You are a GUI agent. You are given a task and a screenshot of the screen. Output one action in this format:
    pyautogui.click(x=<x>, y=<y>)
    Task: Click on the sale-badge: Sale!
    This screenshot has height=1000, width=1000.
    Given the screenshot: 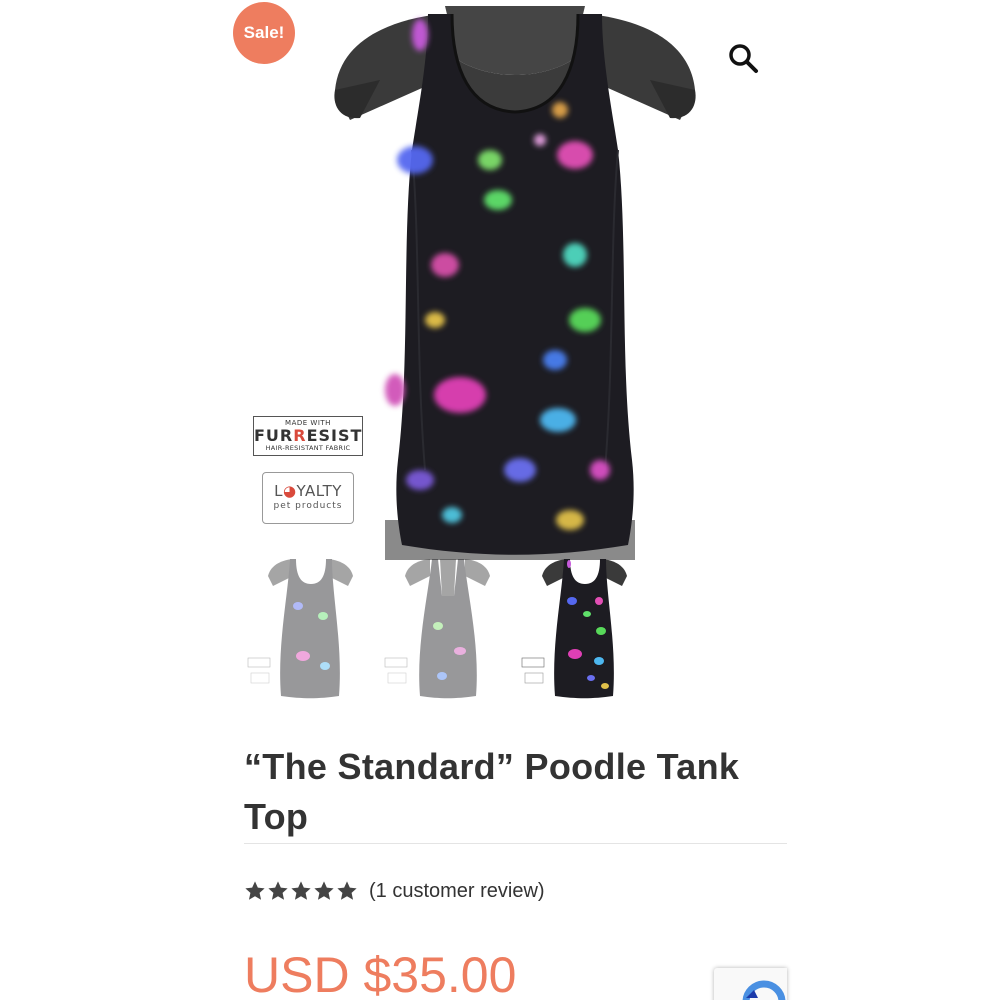 What is the action you would take?
    pyautogui.click(x=264, y=33)
    